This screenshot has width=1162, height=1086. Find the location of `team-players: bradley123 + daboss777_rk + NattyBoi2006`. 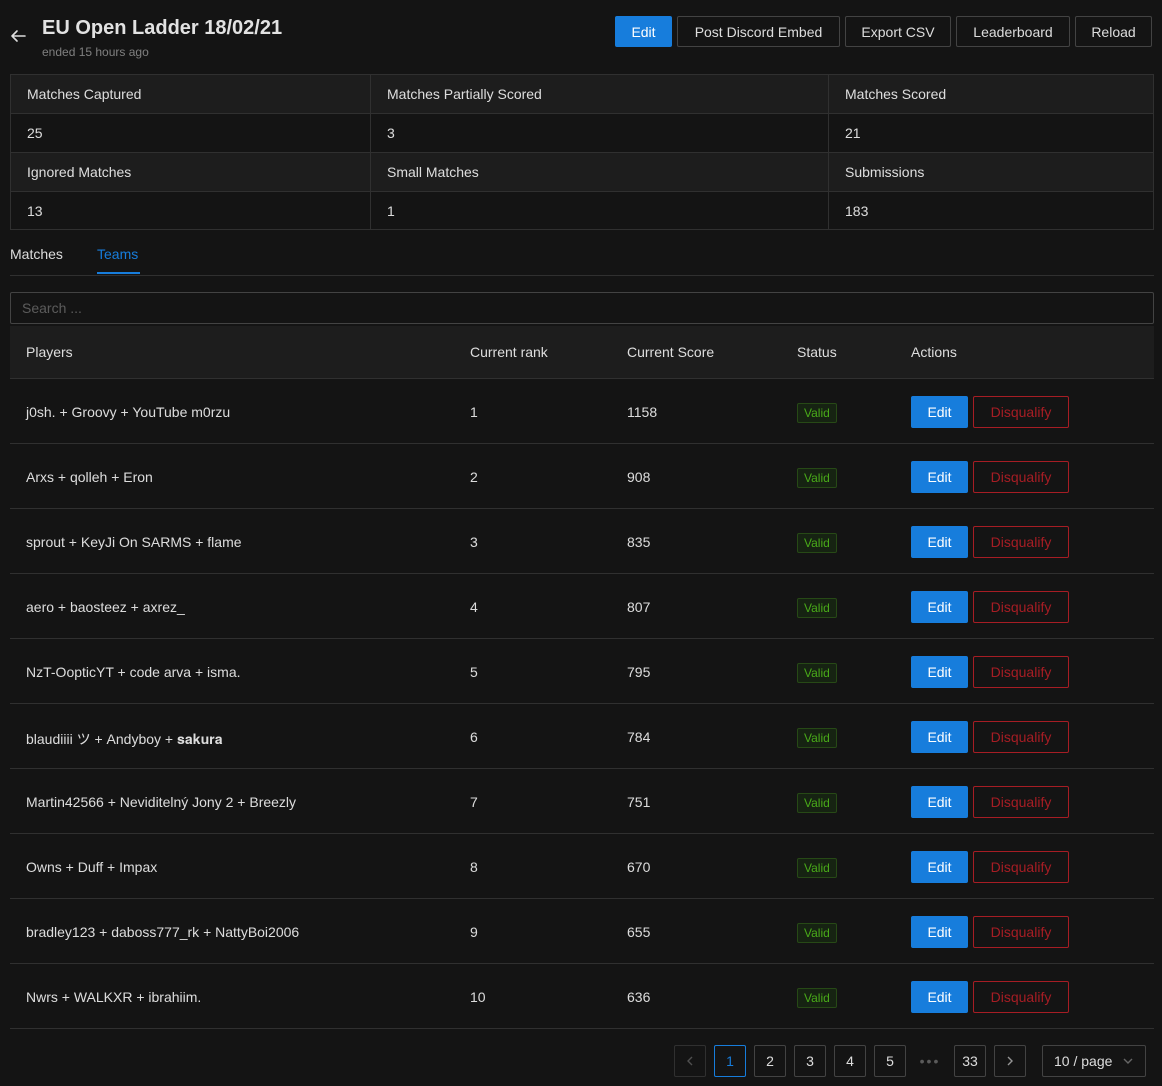

team-players: bradley123 + daboss777_rk + NattyBoi2006 is located at coordinates (163, 932).